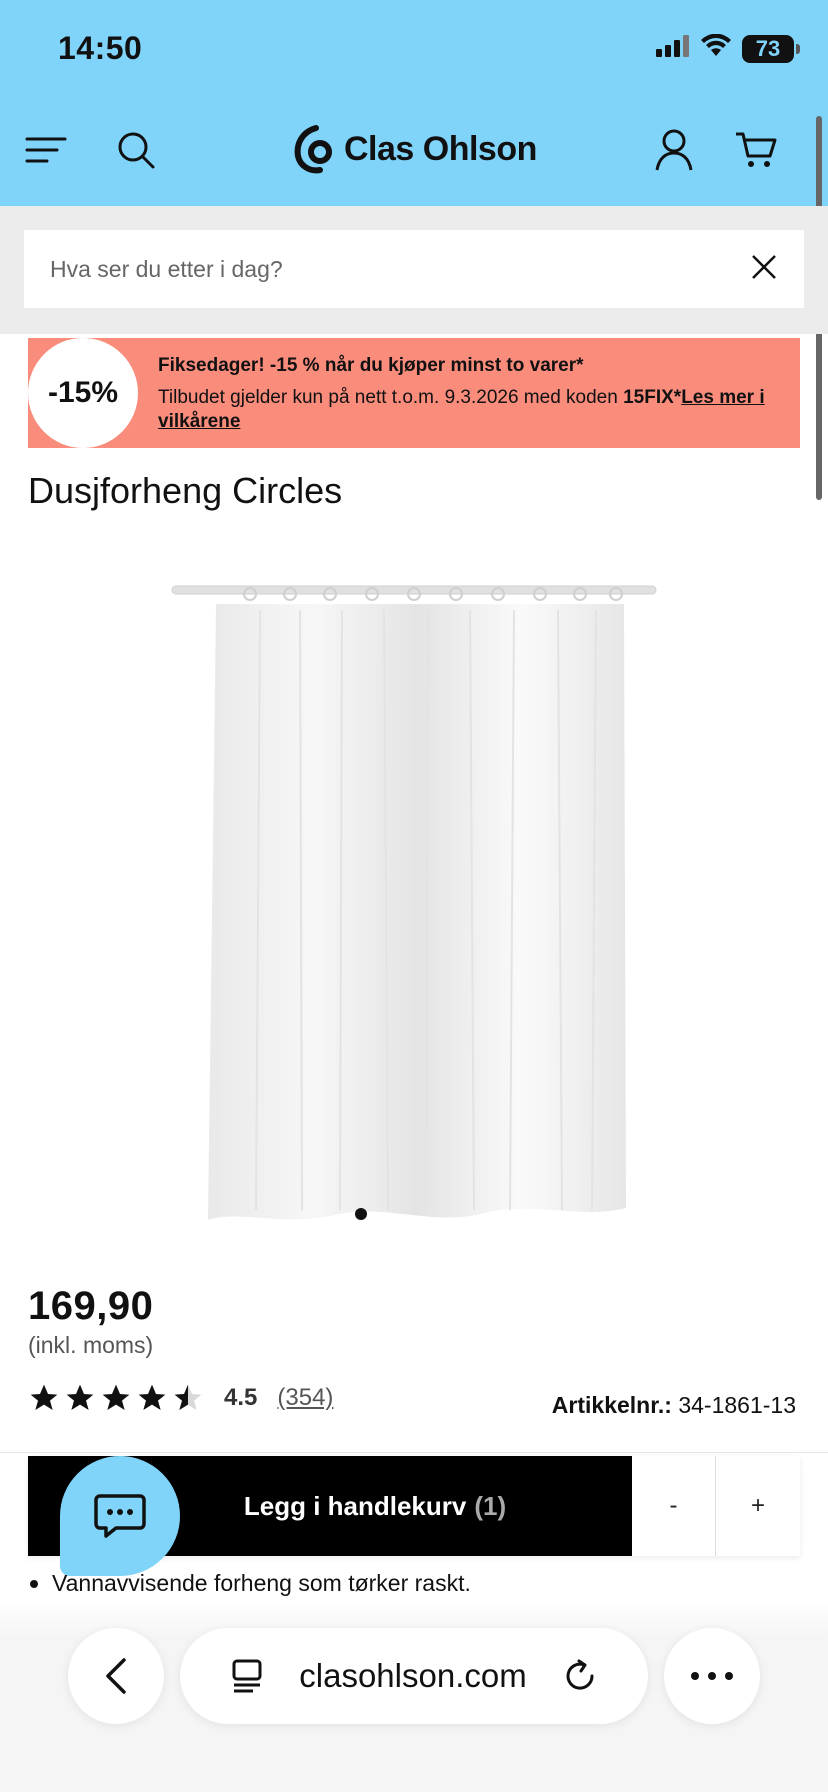 Image resolution: width=828 pixels, height=1792 pixels. I want to click on search-box, so click(414, 269).